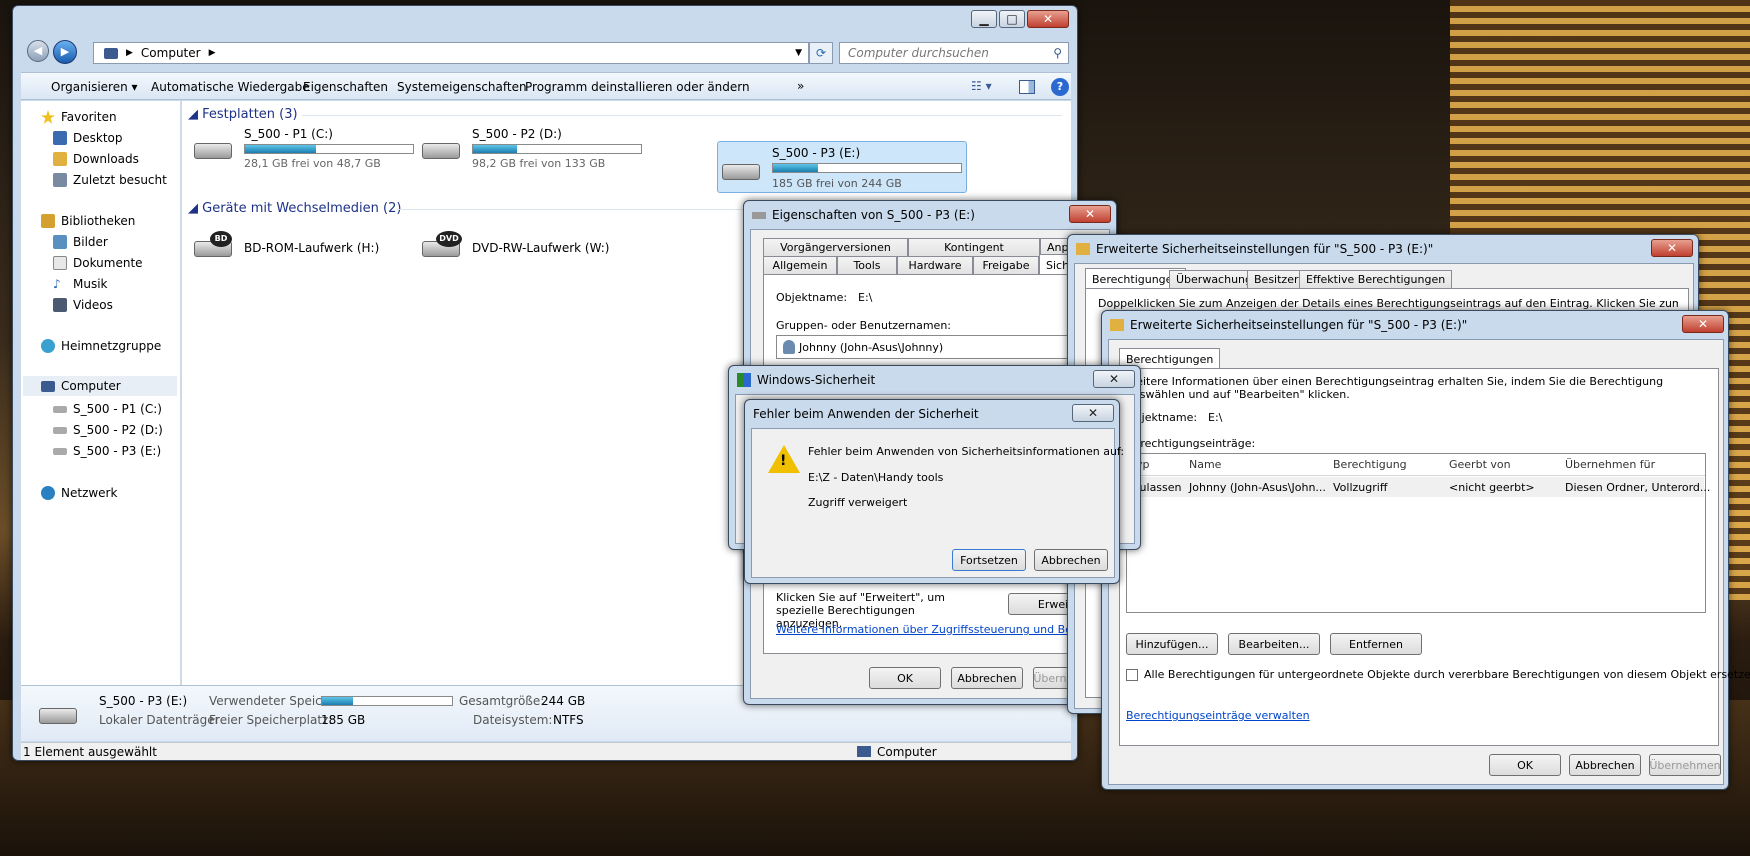 The image size is (1750, 856). What do you see at coordinates (835, 247) in the screenshot?
I see `tab-previous-versions: Vorgängerversionen` at bounding box center [835, 247].